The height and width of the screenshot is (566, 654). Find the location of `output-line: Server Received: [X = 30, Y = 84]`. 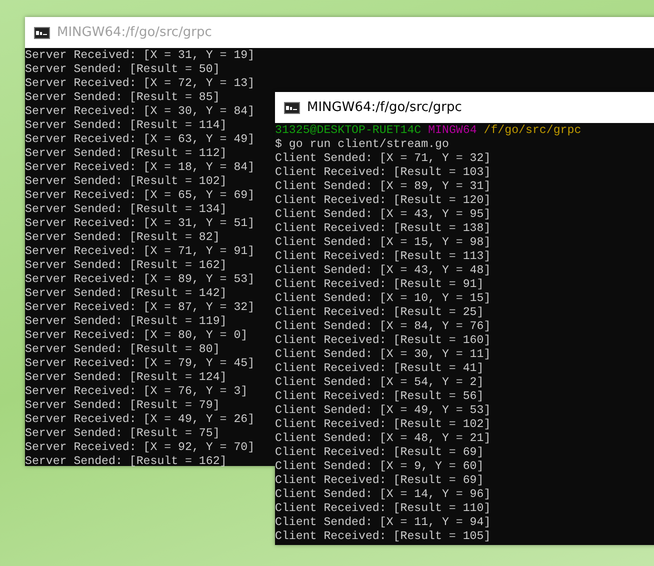

output-line: Server Received: [X = 30, Y = 84] is located at coordinates (140, 112).